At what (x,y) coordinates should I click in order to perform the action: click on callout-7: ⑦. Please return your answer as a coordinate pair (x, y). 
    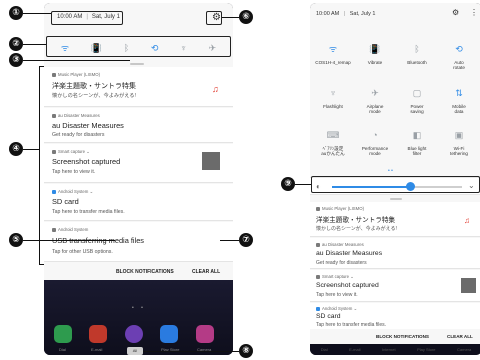
    Looking at the image, I should click on (246, 240).